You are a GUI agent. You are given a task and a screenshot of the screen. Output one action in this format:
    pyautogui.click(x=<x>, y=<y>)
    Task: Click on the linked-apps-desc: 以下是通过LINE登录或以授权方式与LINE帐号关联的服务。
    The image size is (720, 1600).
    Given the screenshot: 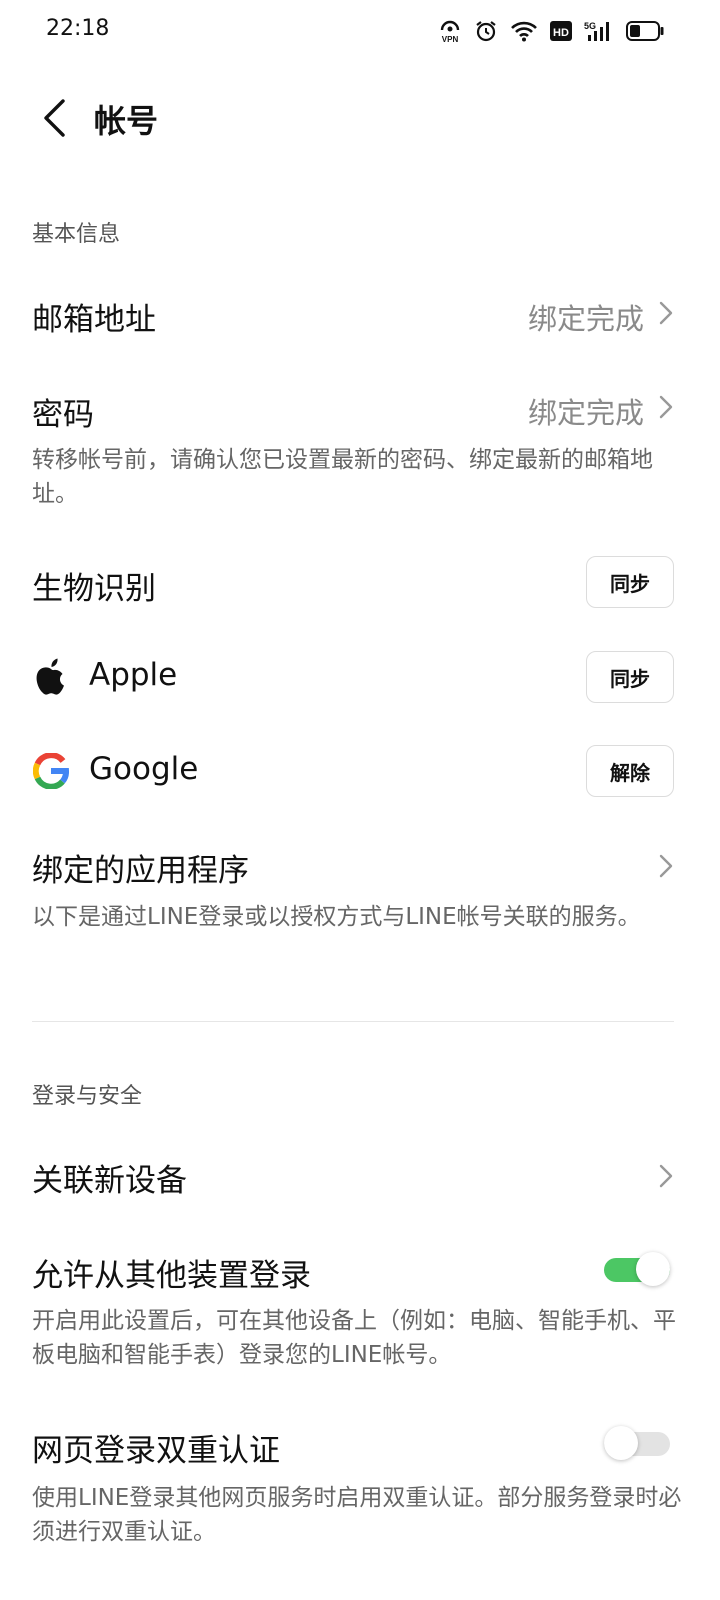 What is the action you would take?
    pyautogui.click(x=336, y=917)
    